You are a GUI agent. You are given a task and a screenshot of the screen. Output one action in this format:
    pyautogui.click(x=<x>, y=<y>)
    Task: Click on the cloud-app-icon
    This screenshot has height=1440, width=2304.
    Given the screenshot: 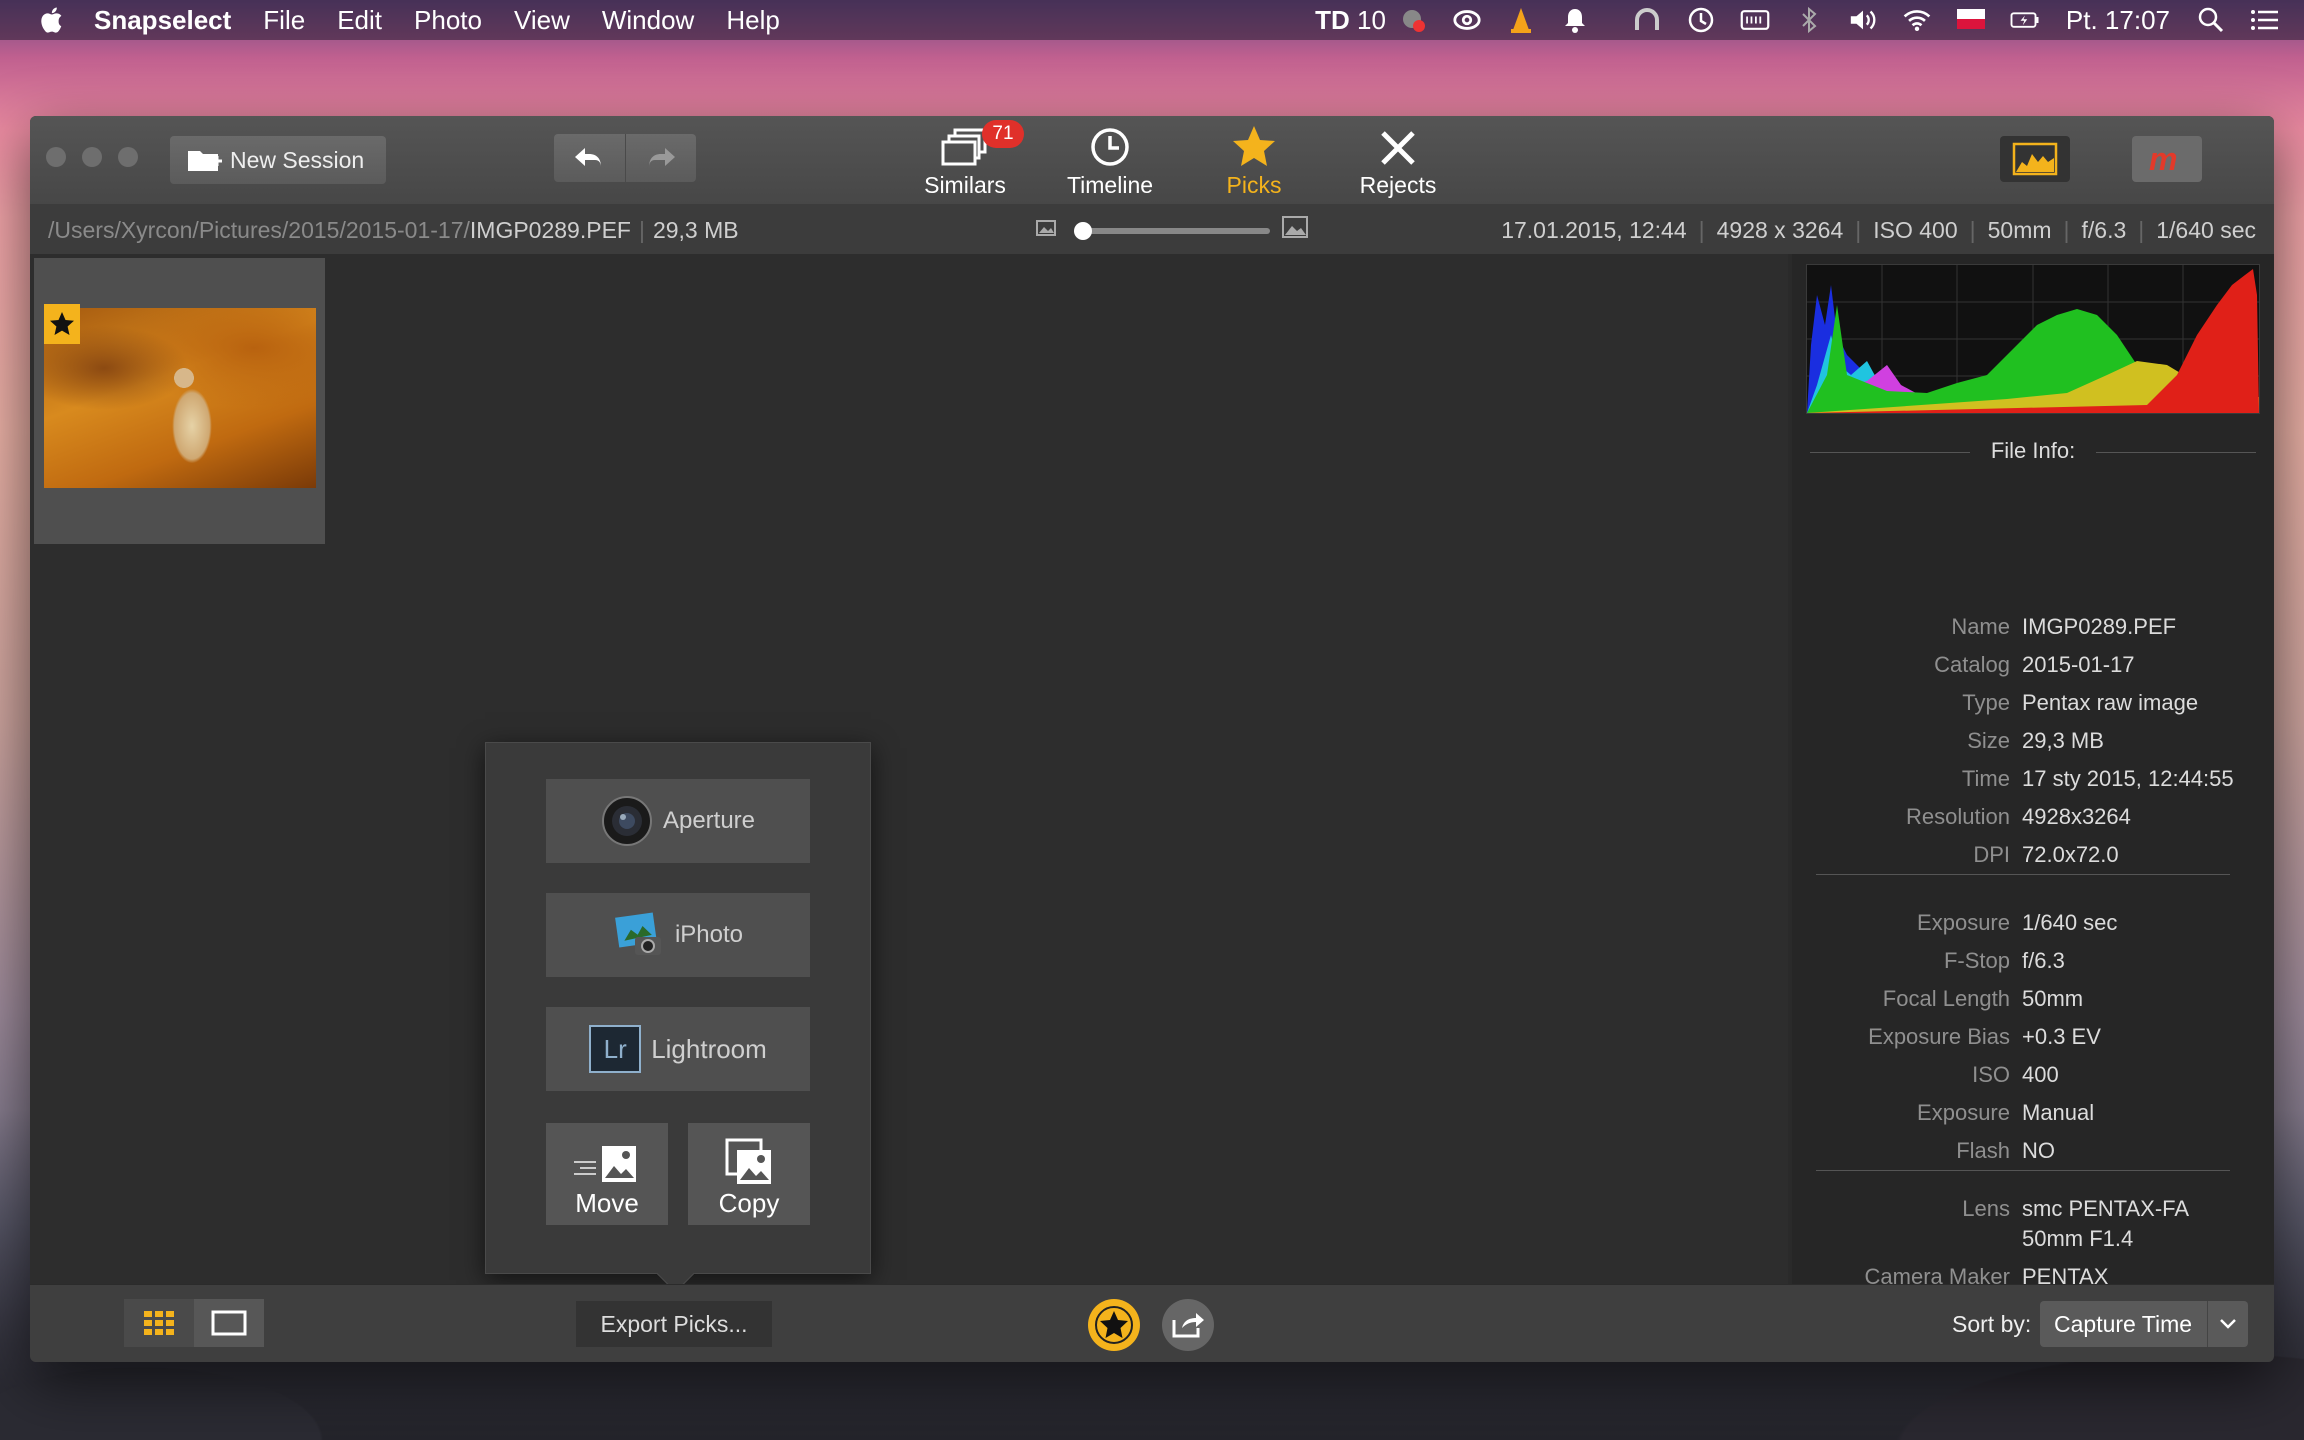 What is the action you would take?
    pyautogui.click(x=1413, y=20)
    